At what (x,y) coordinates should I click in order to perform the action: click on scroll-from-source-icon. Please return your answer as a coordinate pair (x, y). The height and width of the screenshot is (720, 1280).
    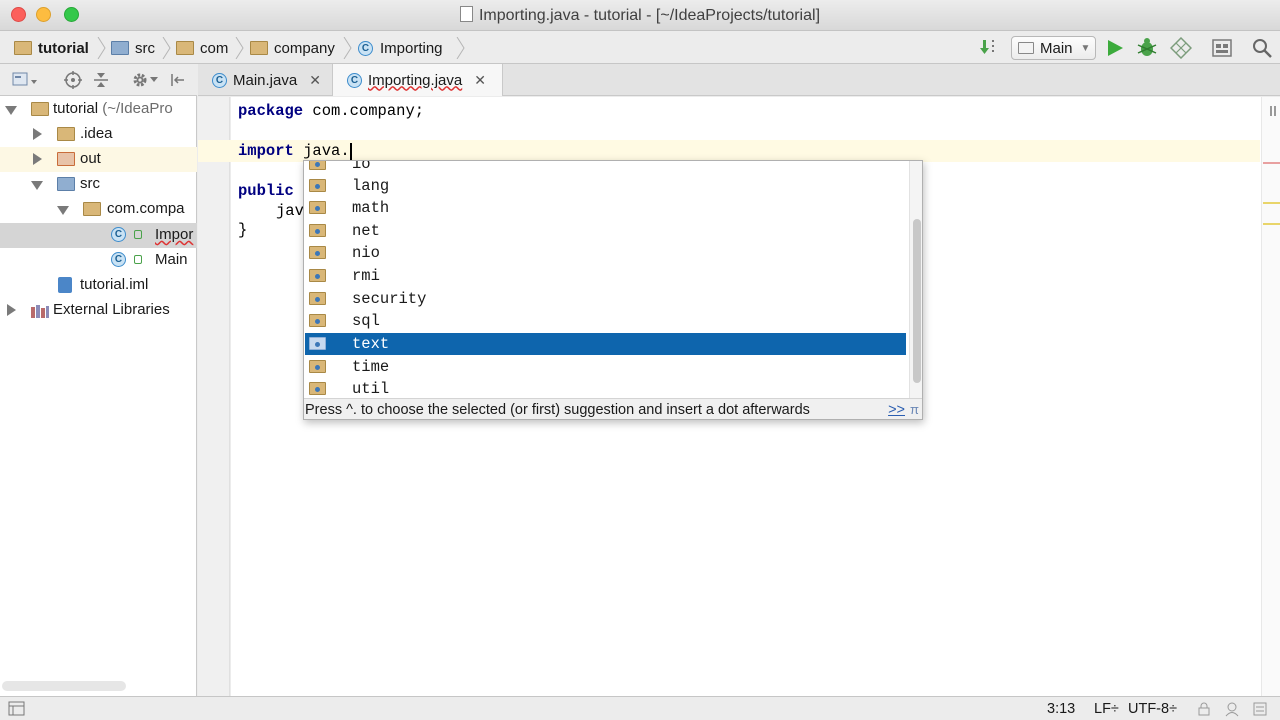
    Looking at the image, I should click on (73, 80).